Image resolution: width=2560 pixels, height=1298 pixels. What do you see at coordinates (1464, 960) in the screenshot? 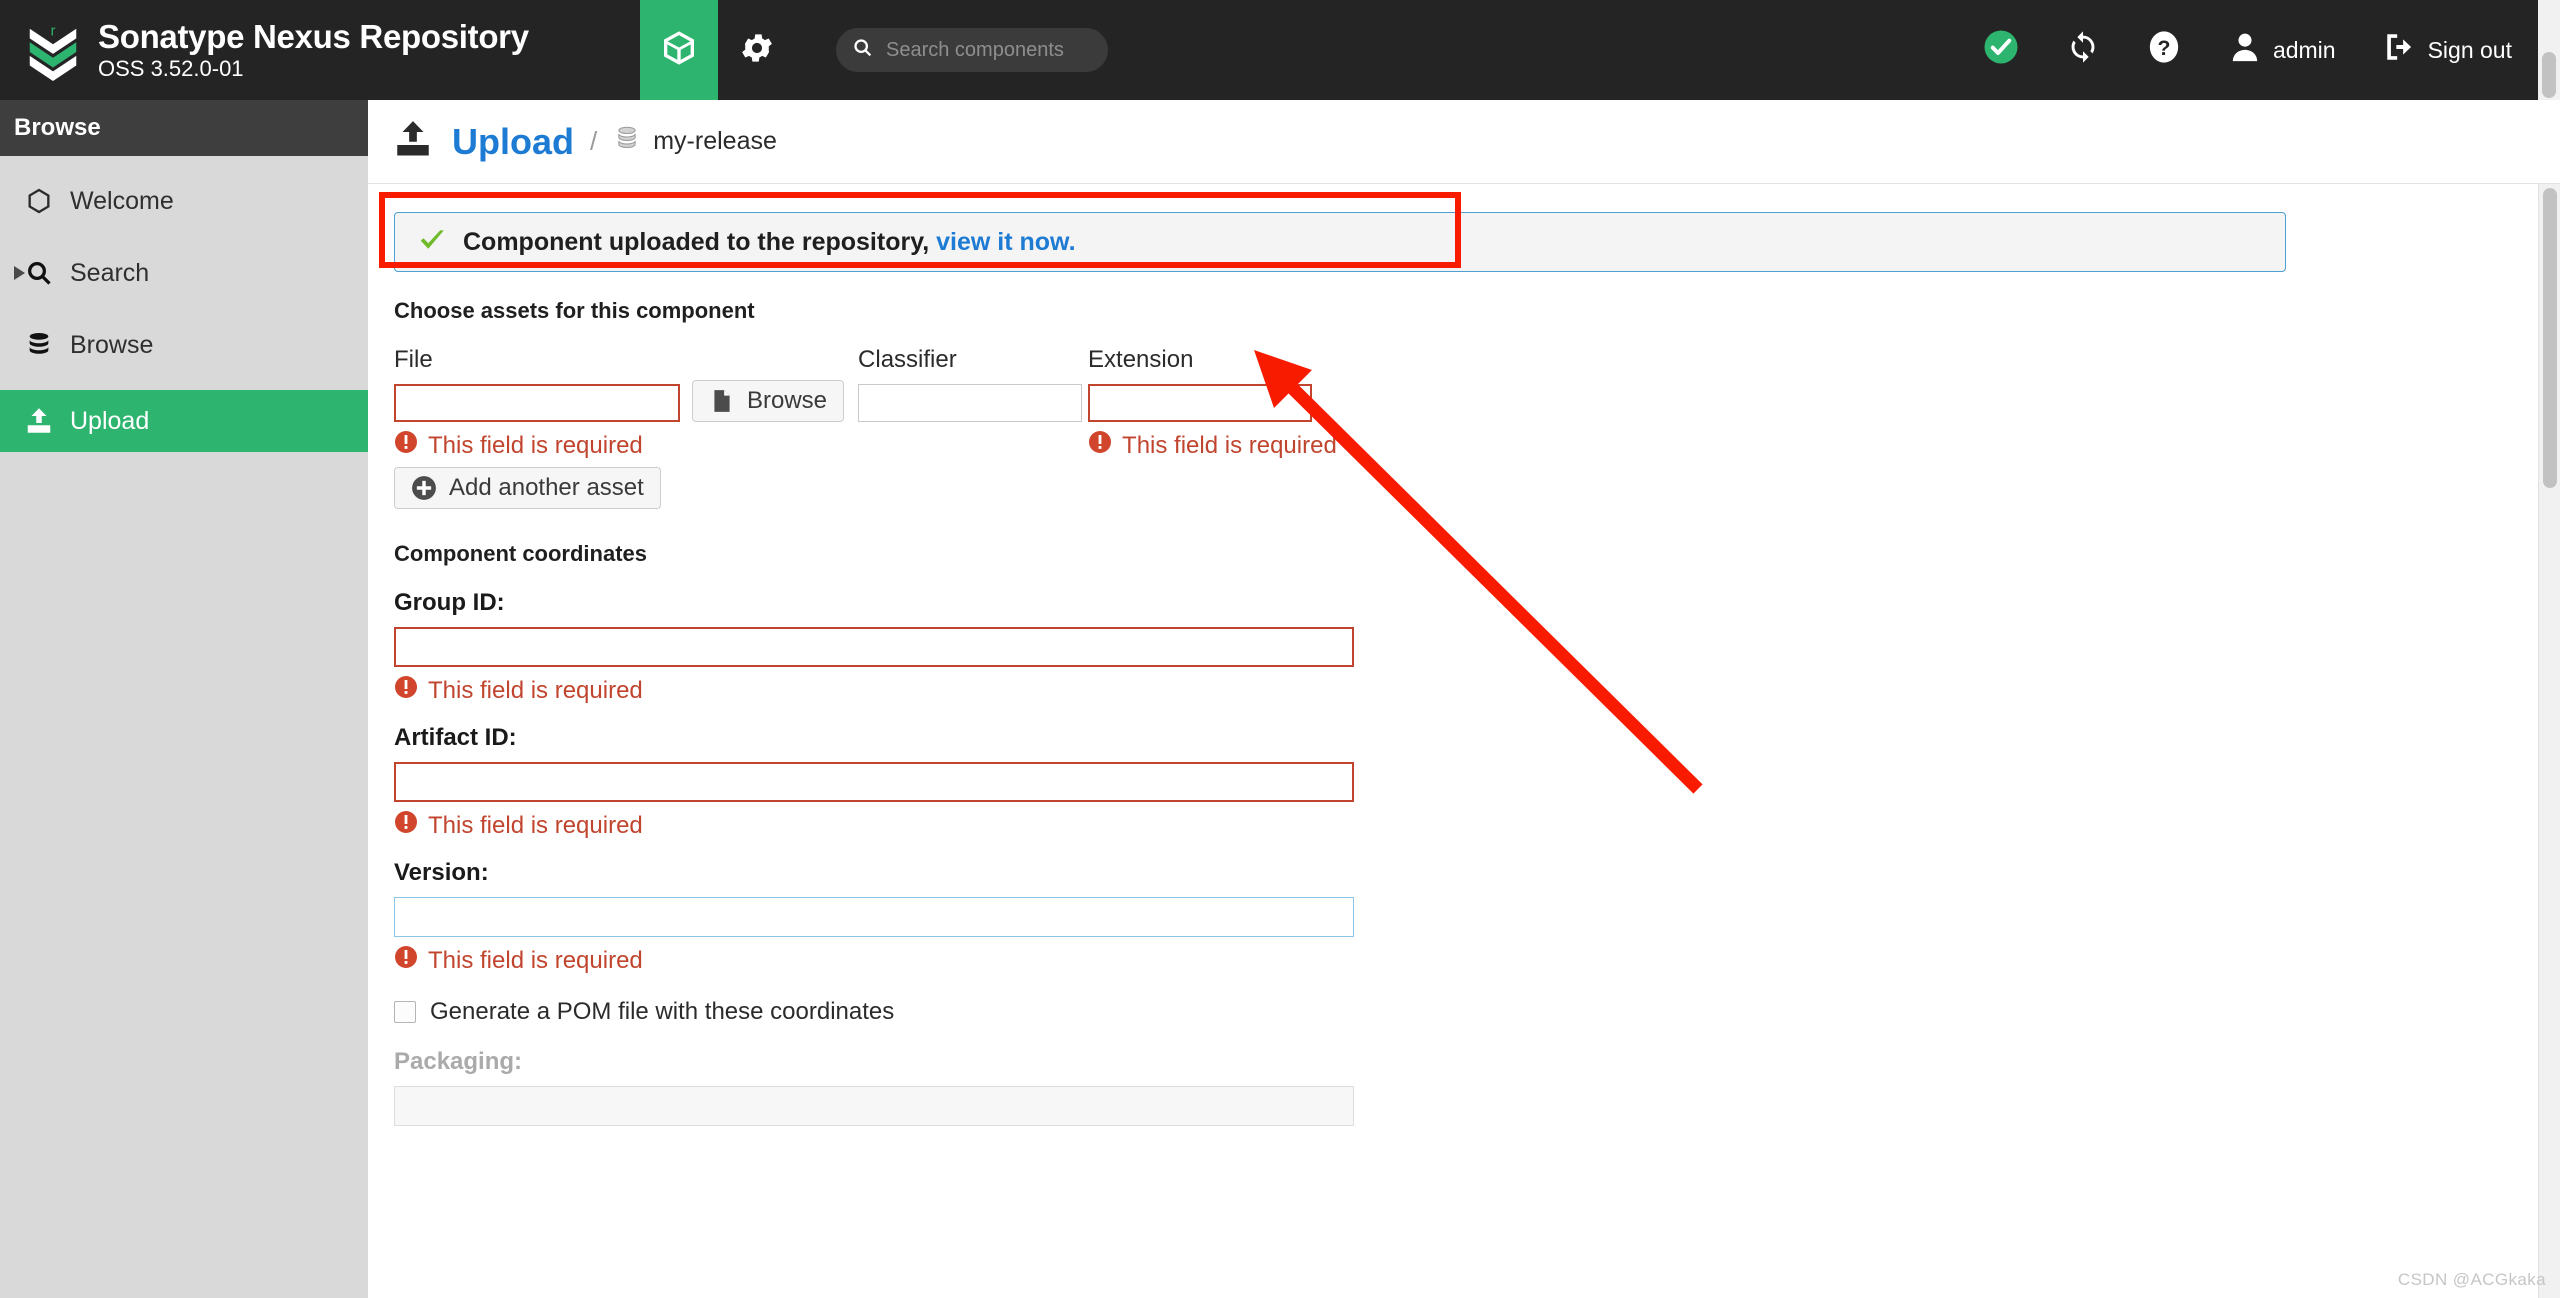
I see `version-error-message: This field is required` at bounding box center [1464, 960].